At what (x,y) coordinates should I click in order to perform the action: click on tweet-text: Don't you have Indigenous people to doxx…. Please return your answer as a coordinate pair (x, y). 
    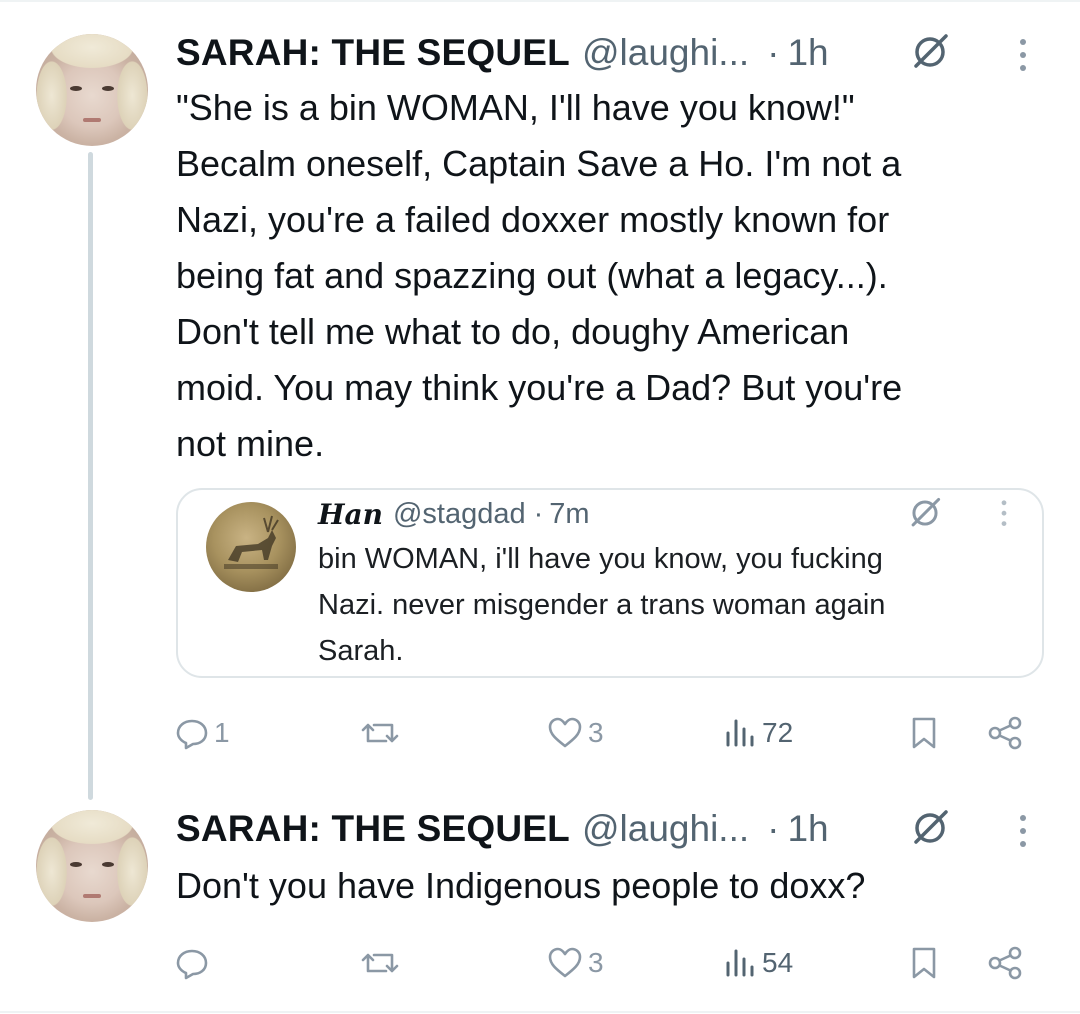
    Looking at the image, I should click on (521, 885).